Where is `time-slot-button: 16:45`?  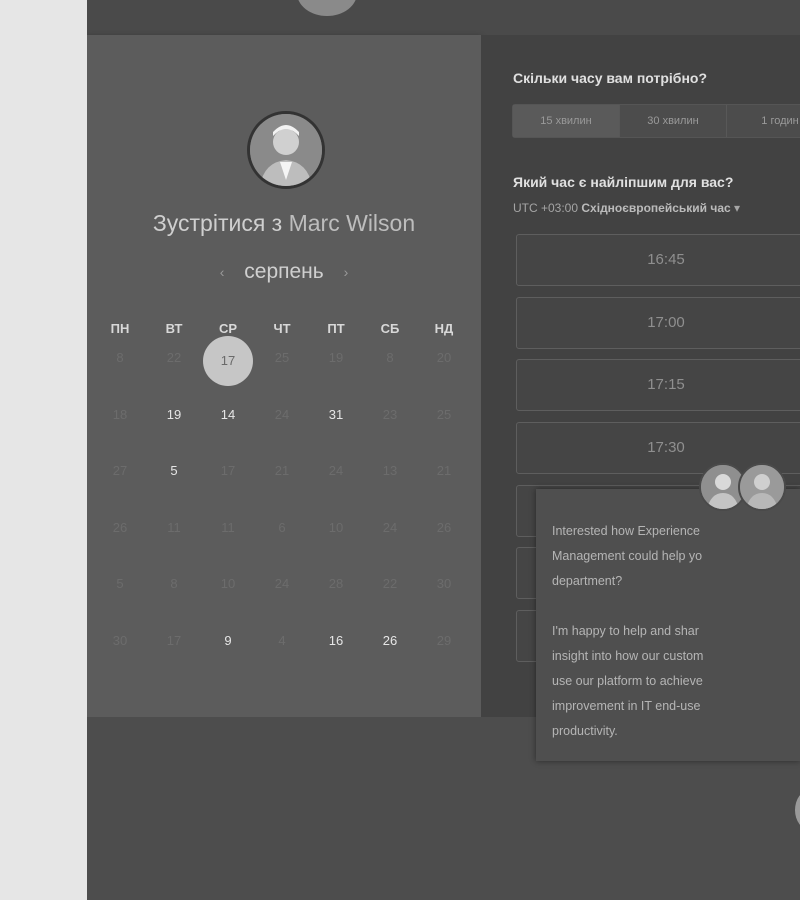 time-slot-button: 16:45 is located at coordinates (658, 260).